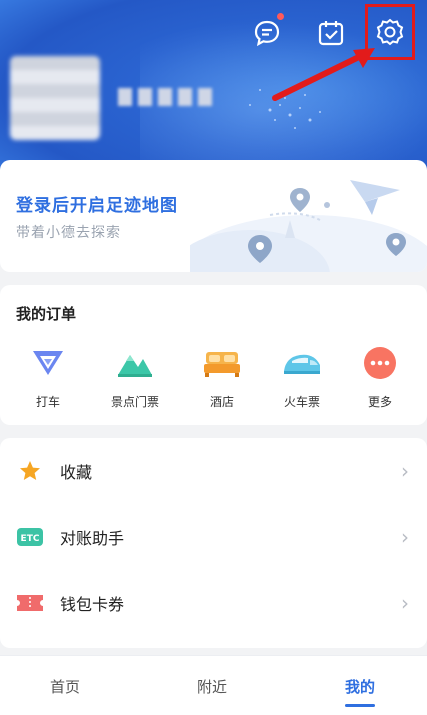 The height and width of the screenshot is (715, 427). I want to click on menu-item-favorites: 收藏 ›, so click(213, 471).